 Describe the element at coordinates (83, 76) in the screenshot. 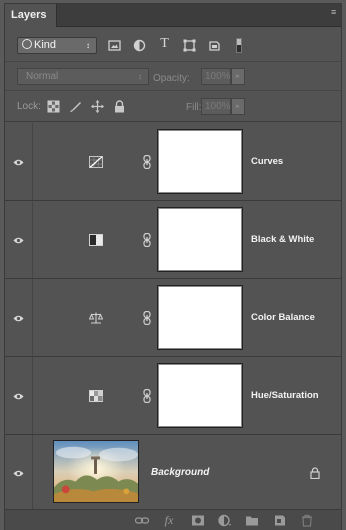

I see `blend-mode-select: Normal ↕` at that location.